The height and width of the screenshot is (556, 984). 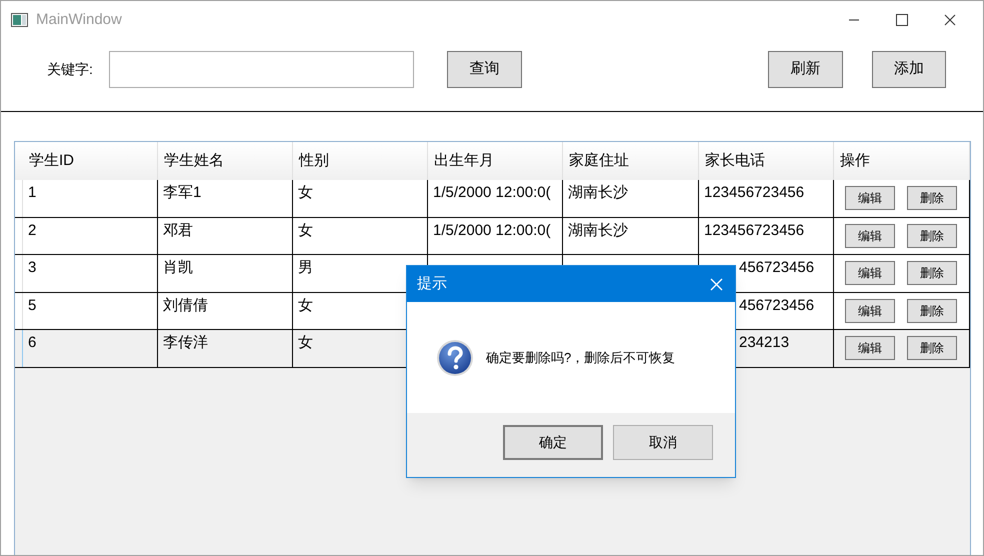 What do you see at coordinates (185, 342) in the screenshot?
I see `table-cell: 李传洋` at bounding box center [185, 342].